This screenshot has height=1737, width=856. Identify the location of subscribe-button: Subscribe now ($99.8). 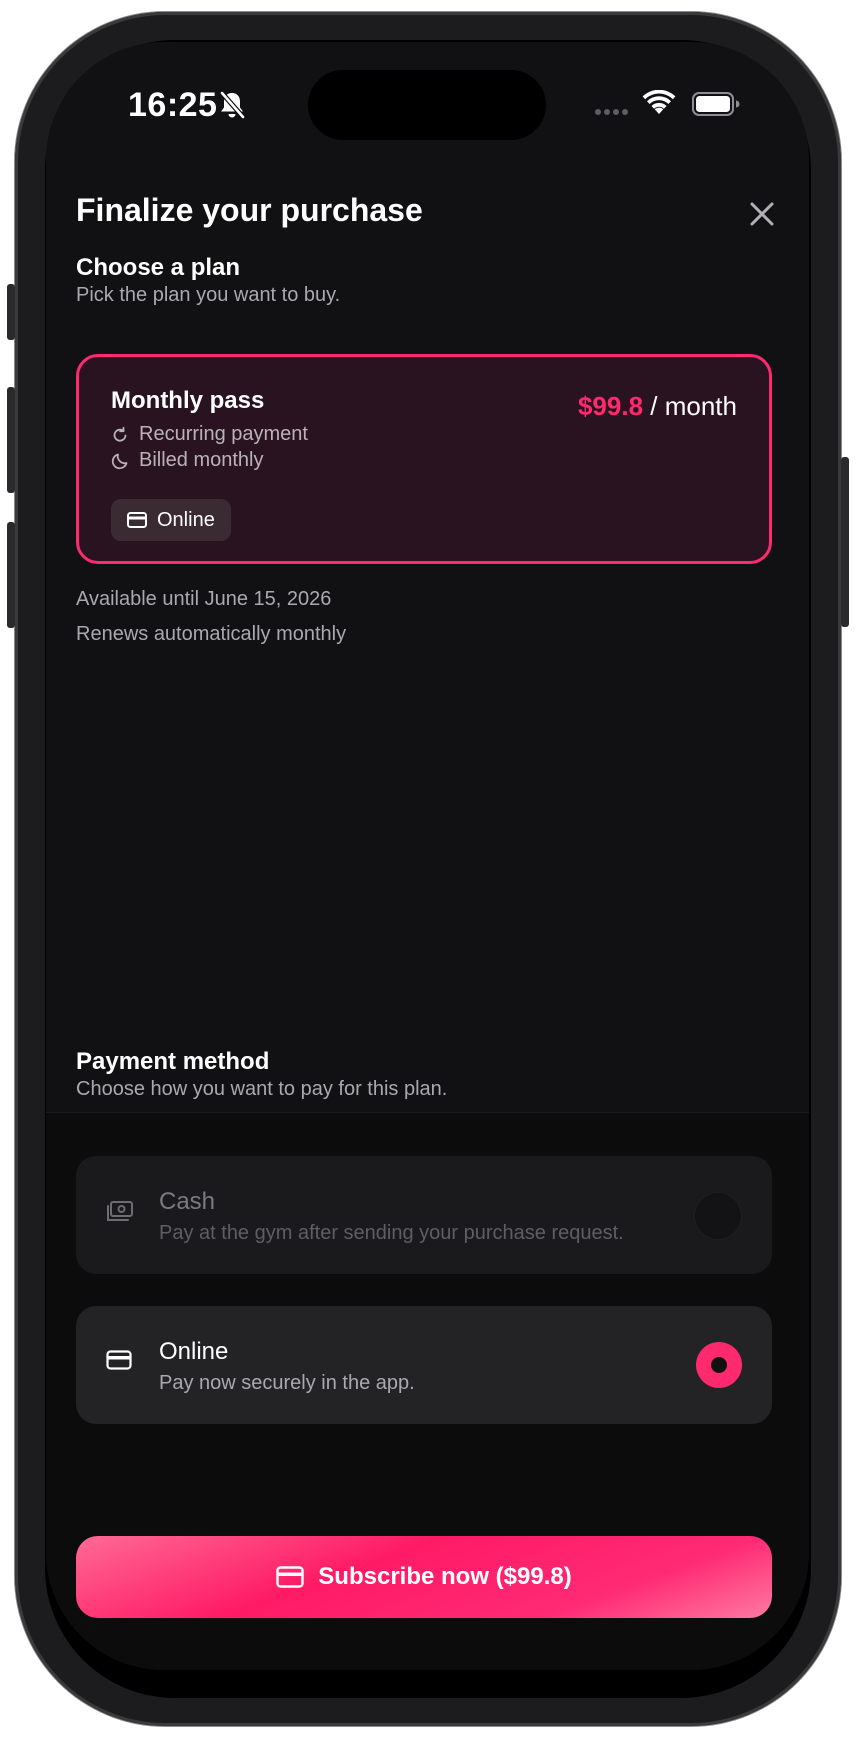
(424, 1577).